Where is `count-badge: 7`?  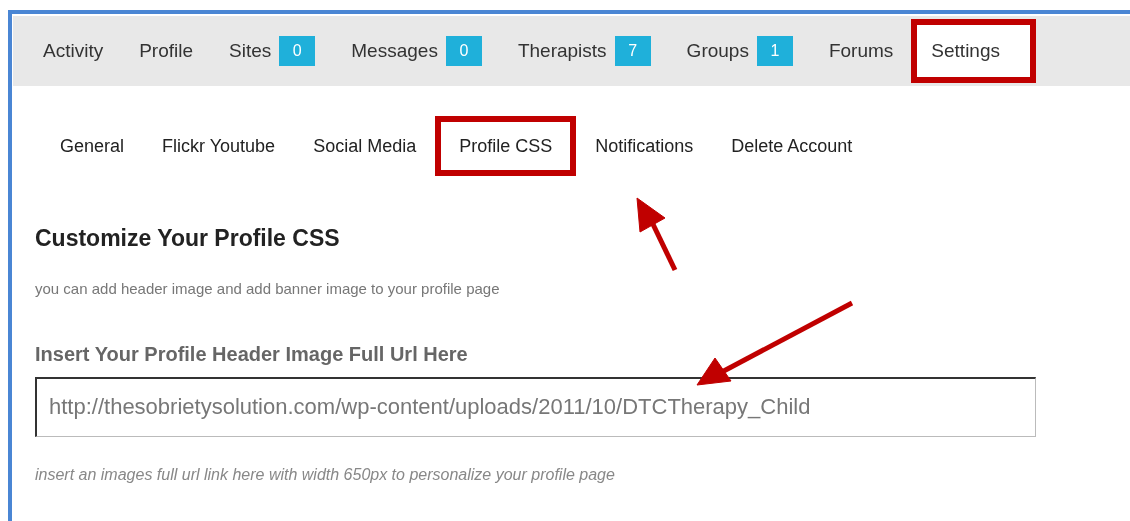
count-badge: 7 is located at coordinates (632, 51).